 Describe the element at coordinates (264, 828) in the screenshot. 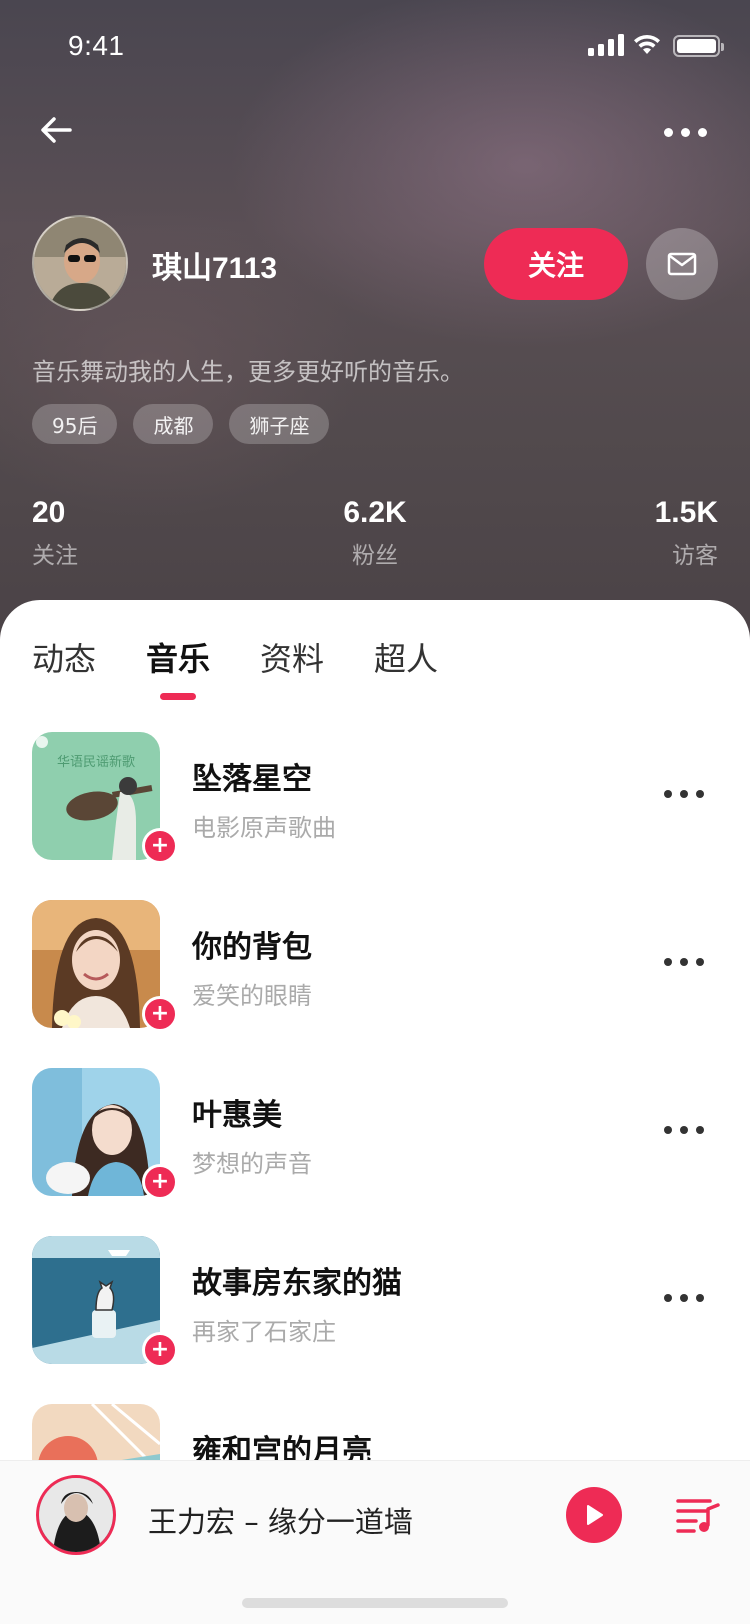

I see `song-subtitle: 电影原声歌曲` at that location.